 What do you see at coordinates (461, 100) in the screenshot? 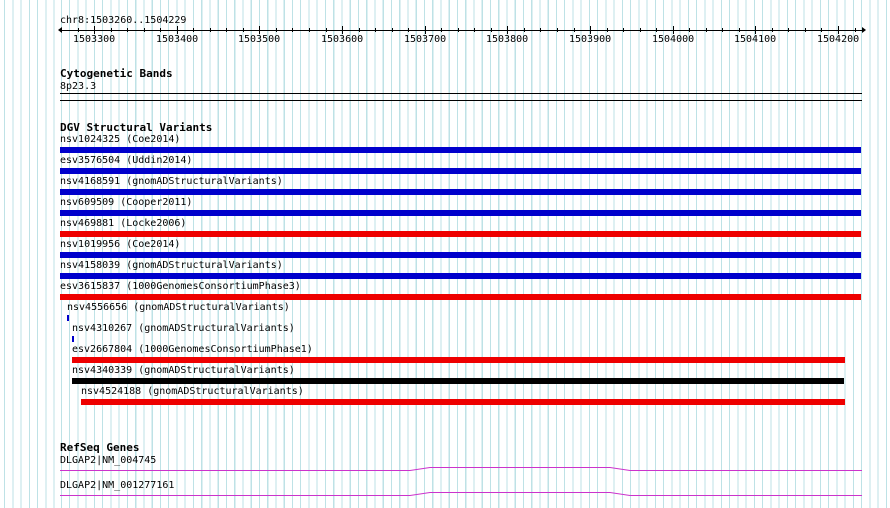
I see `track-divider` at bounding box center [461, 100].